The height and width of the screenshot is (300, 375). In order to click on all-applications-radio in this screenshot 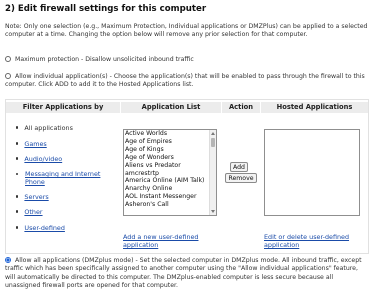, I will do `click(8, 260)`.